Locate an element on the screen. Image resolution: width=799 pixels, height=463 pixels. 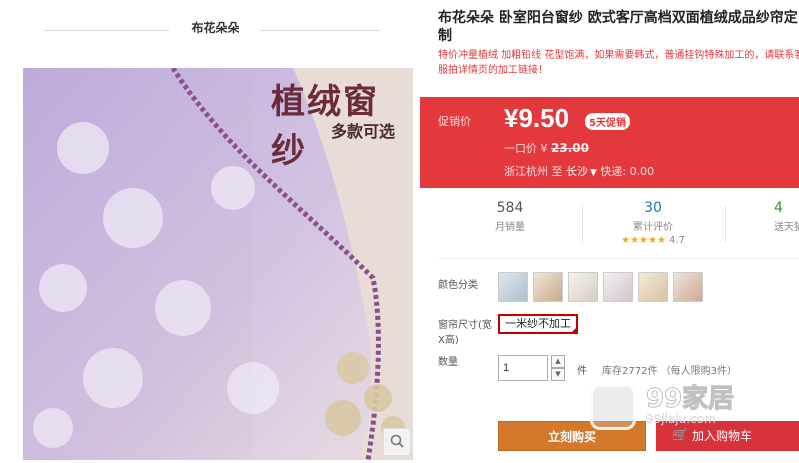
size-option-label: 一米纱不加工 is located at coordinates (538, 323).